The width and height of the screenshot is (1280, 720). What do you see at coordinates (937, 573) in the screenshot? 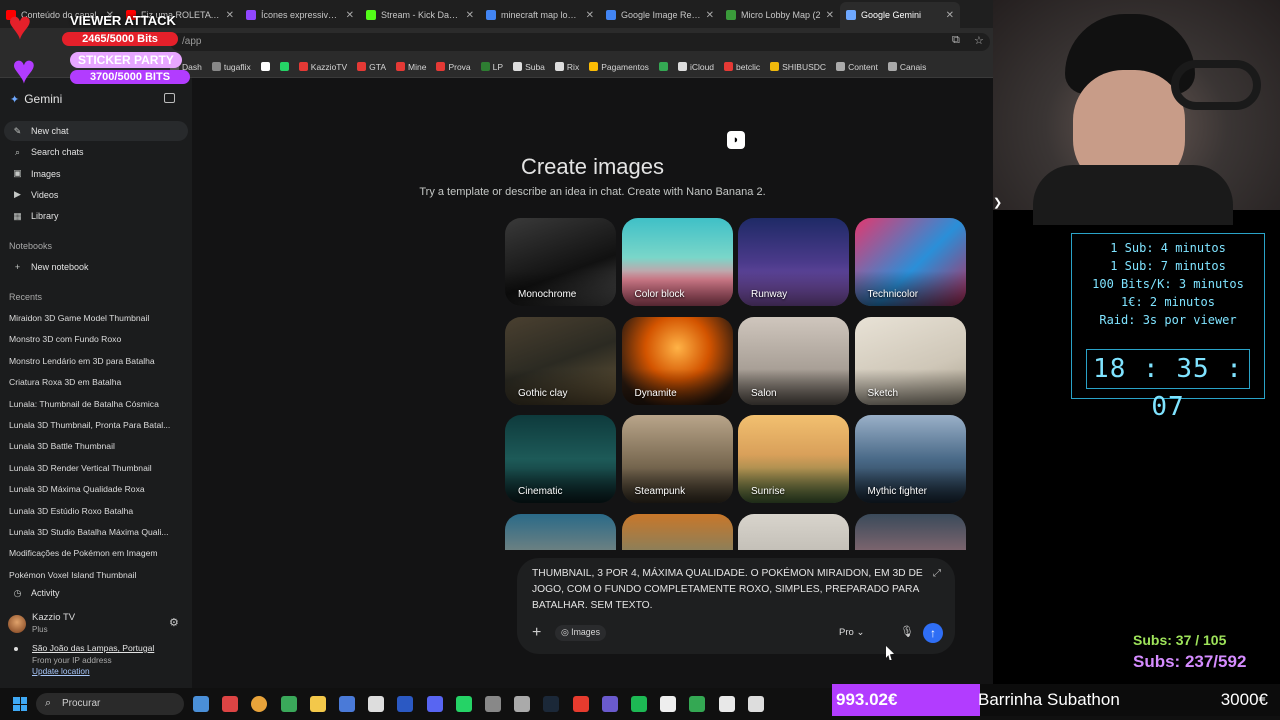
I see `expand-icon: ⤢` at bounding box center [937, 573].